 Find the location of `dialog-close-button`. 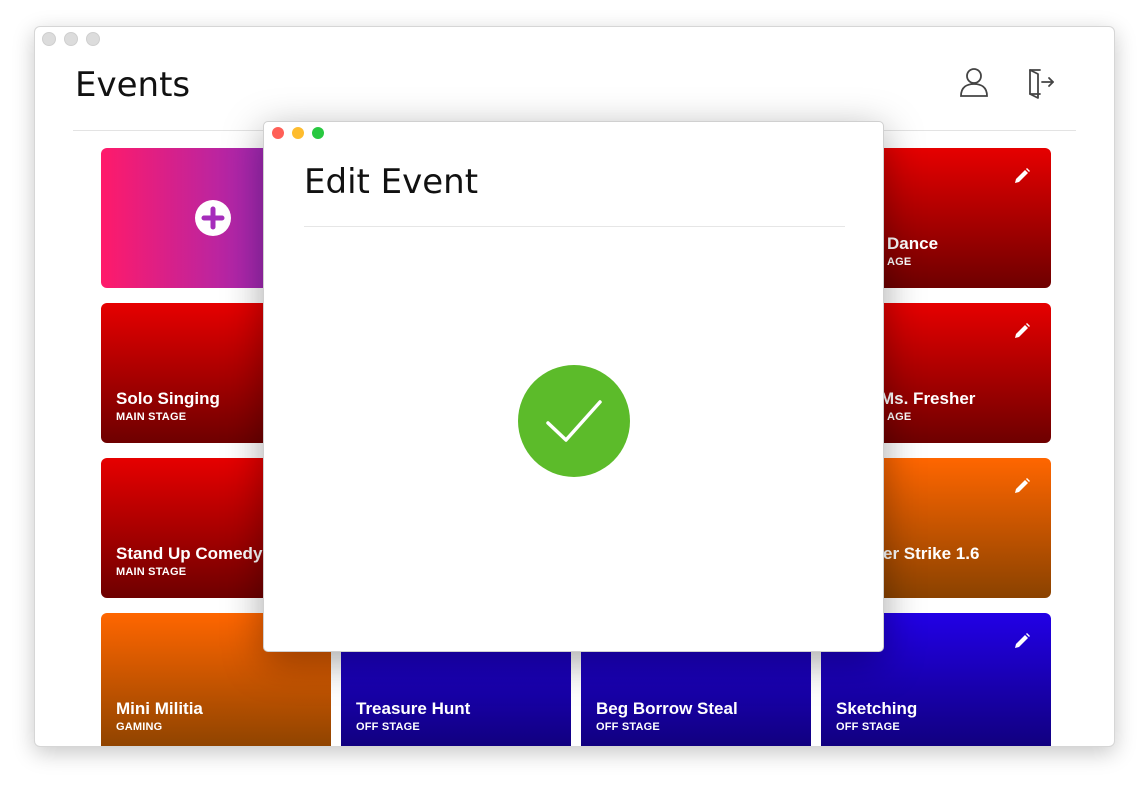

dialog-close-button is located at coordinates (278, 133).